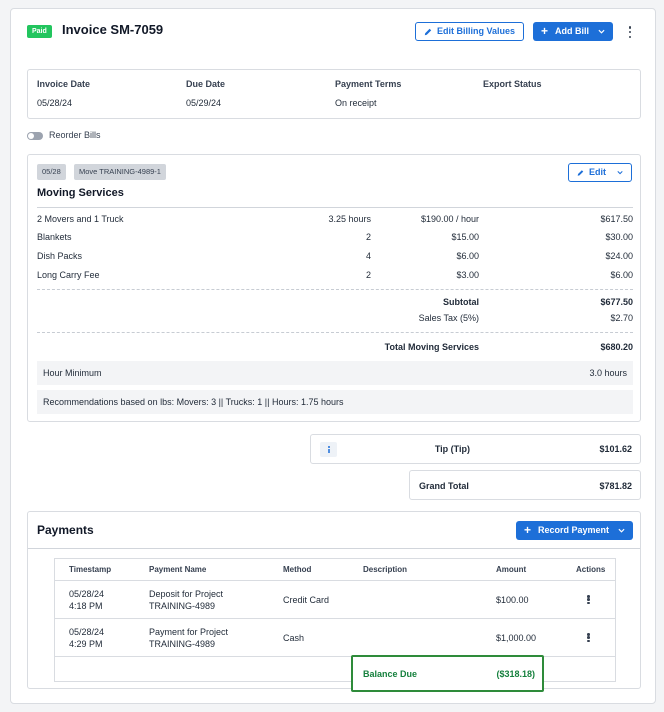 The height and width of the screenshot is (712, 664). Describe the element at coordinates (621, 318) in the screenshot. I see `sales-tax-value: $2.70` at that location.